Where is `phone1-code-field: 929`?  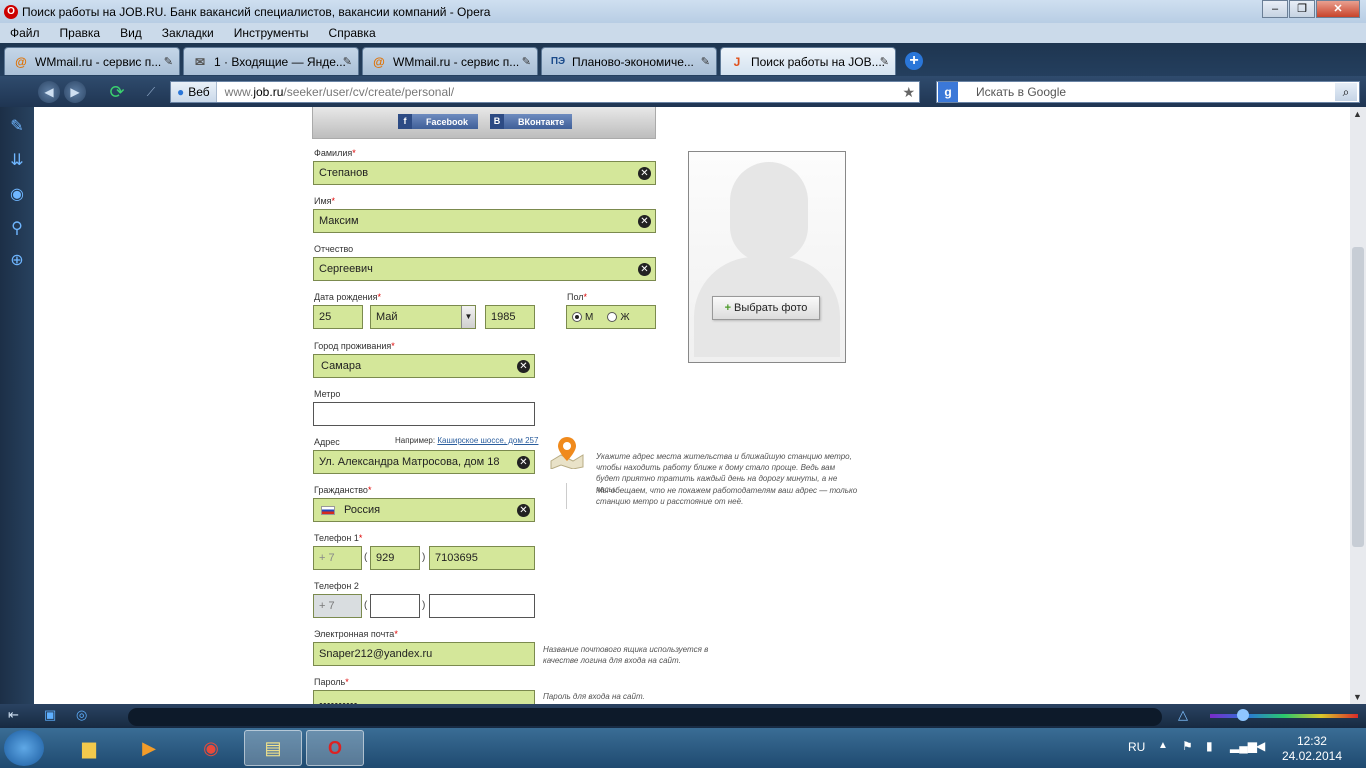 phone1-code-field: 929 is located at coordinates (395, 558).